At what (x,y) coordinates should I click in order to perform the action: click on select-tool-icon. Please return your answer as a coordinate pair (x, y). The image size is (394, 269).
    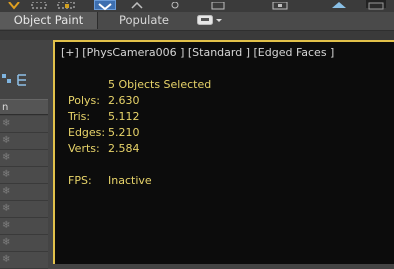
    Looking at the image, I should click on (14, 5).